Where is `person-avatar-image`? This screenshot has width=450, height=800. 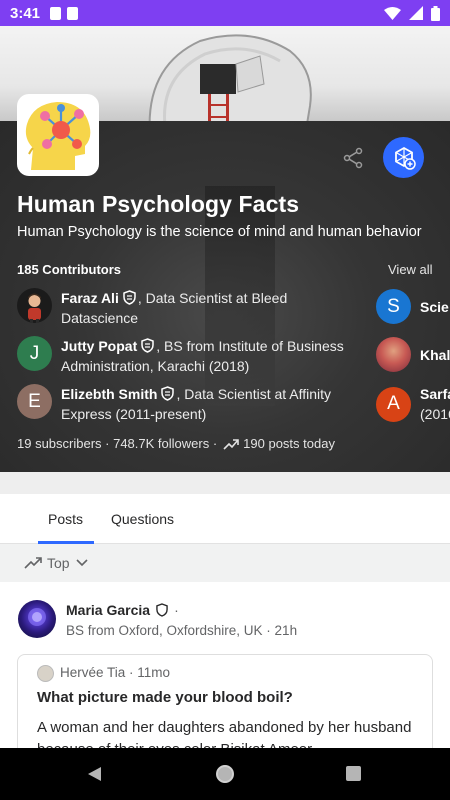
person-avatar-image is located at coordinates (34, 308).